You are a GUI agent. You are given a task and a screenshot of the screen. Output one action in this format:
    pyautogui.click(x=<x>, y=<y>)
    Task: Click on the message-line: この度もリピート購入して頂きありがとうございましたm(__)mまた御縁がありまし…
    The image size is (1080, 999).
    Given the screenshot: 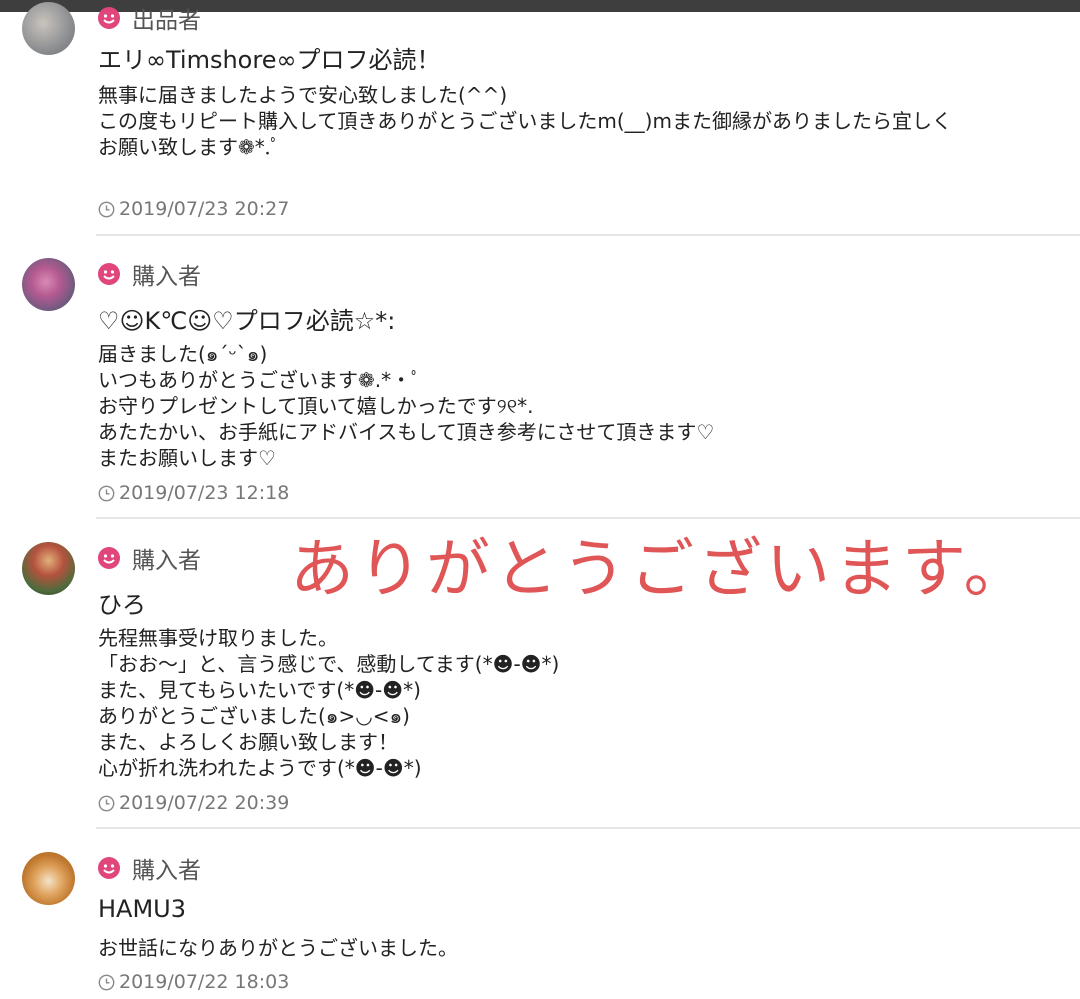 What is the action you would take?
    pyautogui.click(x=525, y=121)
    